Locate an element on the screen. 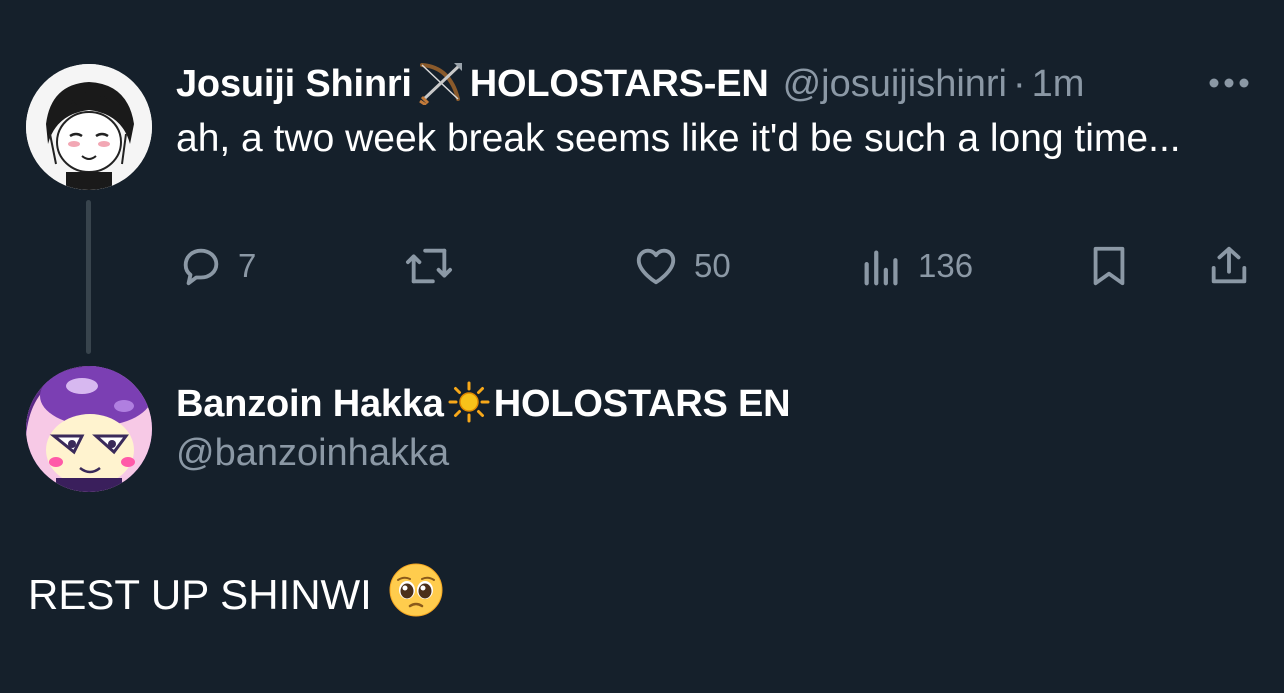 The height and width of the screenshot is (693, 1284). reply-author-row: Banzoin Hakka HOLOSTARS EN is located at coordinates (483, 404).